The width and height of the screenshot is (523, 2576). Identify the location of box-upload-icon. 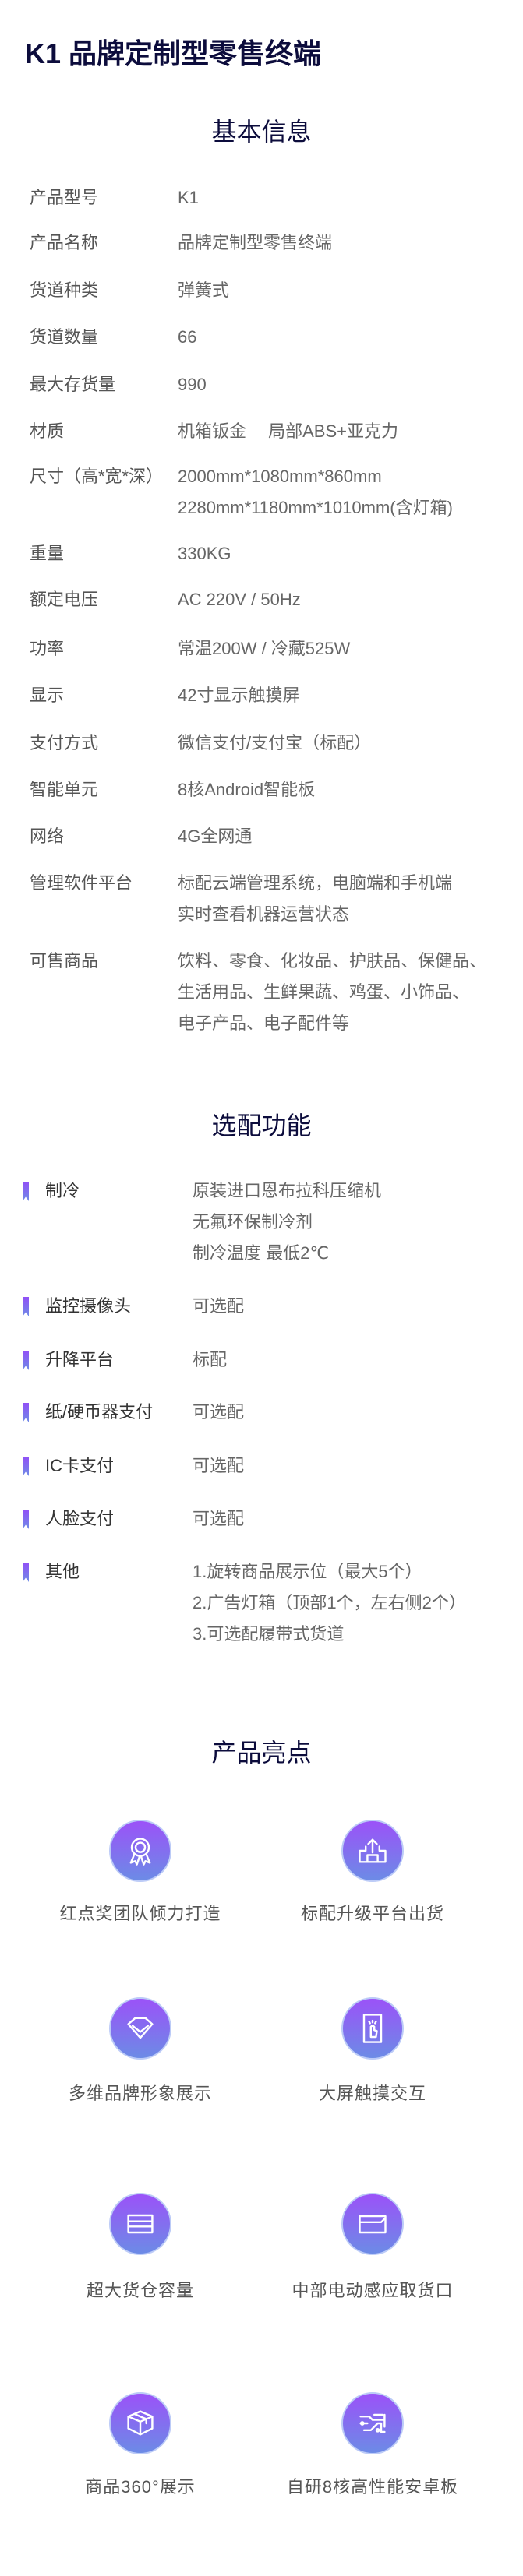
(372, 1851).